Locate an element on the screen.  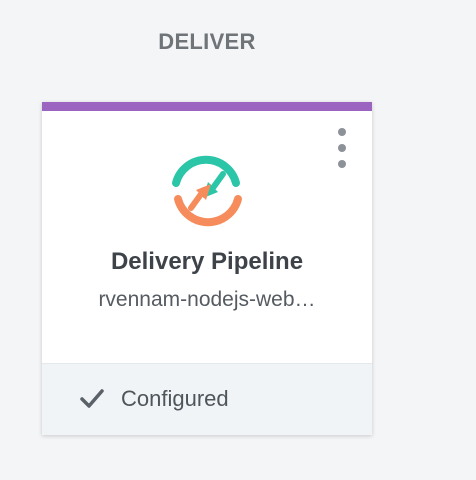
kebab-menu-icon is located at coordinates (342, 152).